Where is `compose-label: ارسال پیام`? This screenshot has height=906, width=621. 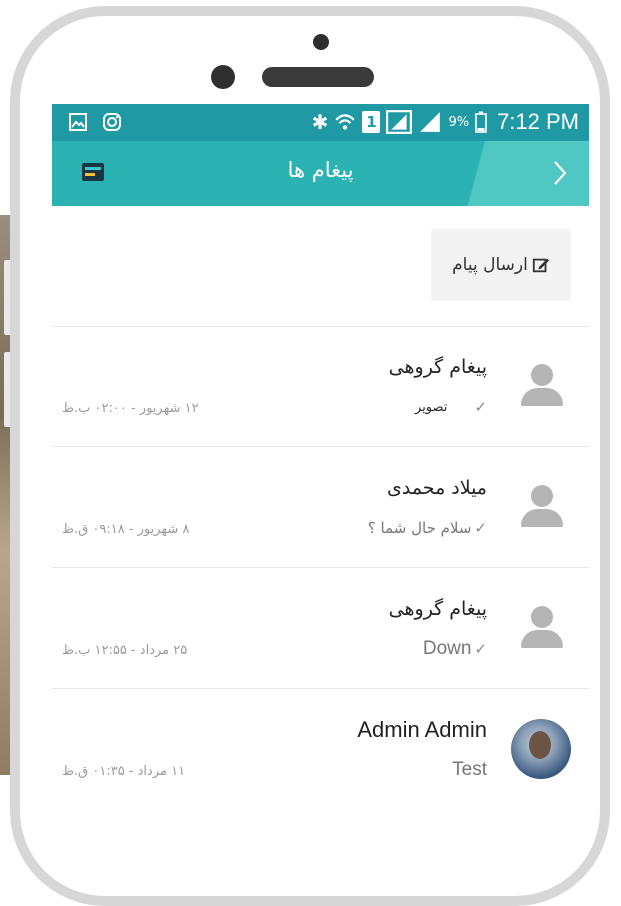
compose-label: ارسال پیام is located at coordinates (490, 265).